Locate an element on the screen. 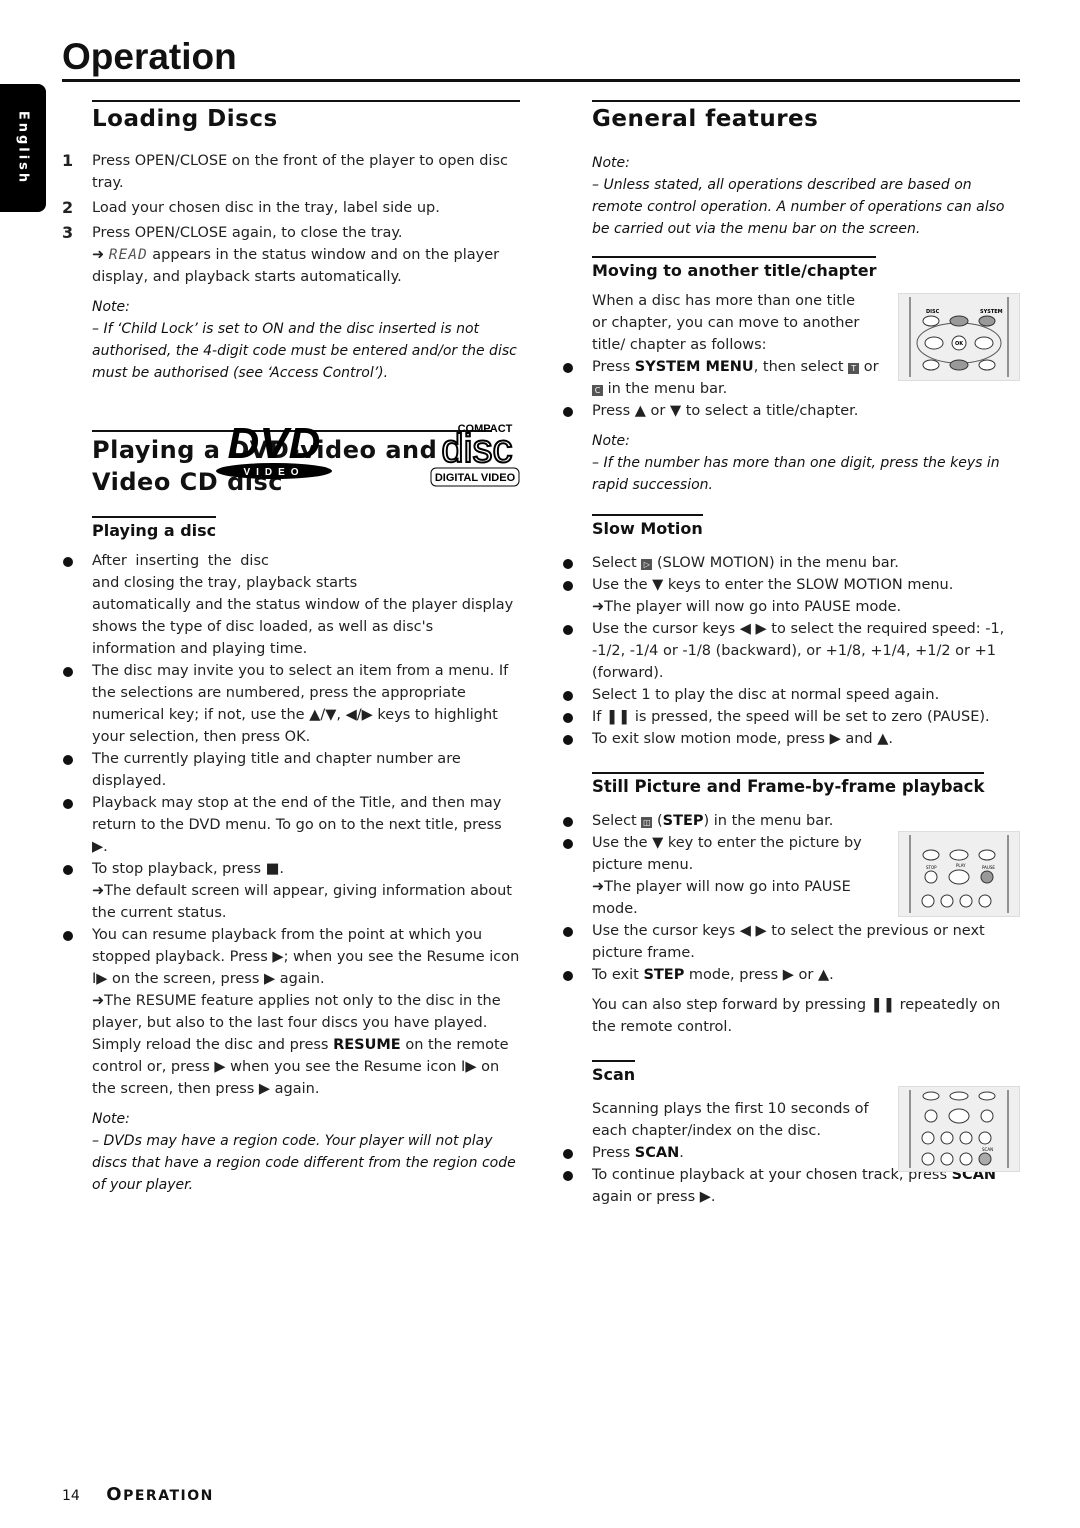 The width and height of the screenshot is (1080, 1528). list-item: Select ▷ (SLOW MOTION) in the menu bar. is located at coordinates (791, 563).